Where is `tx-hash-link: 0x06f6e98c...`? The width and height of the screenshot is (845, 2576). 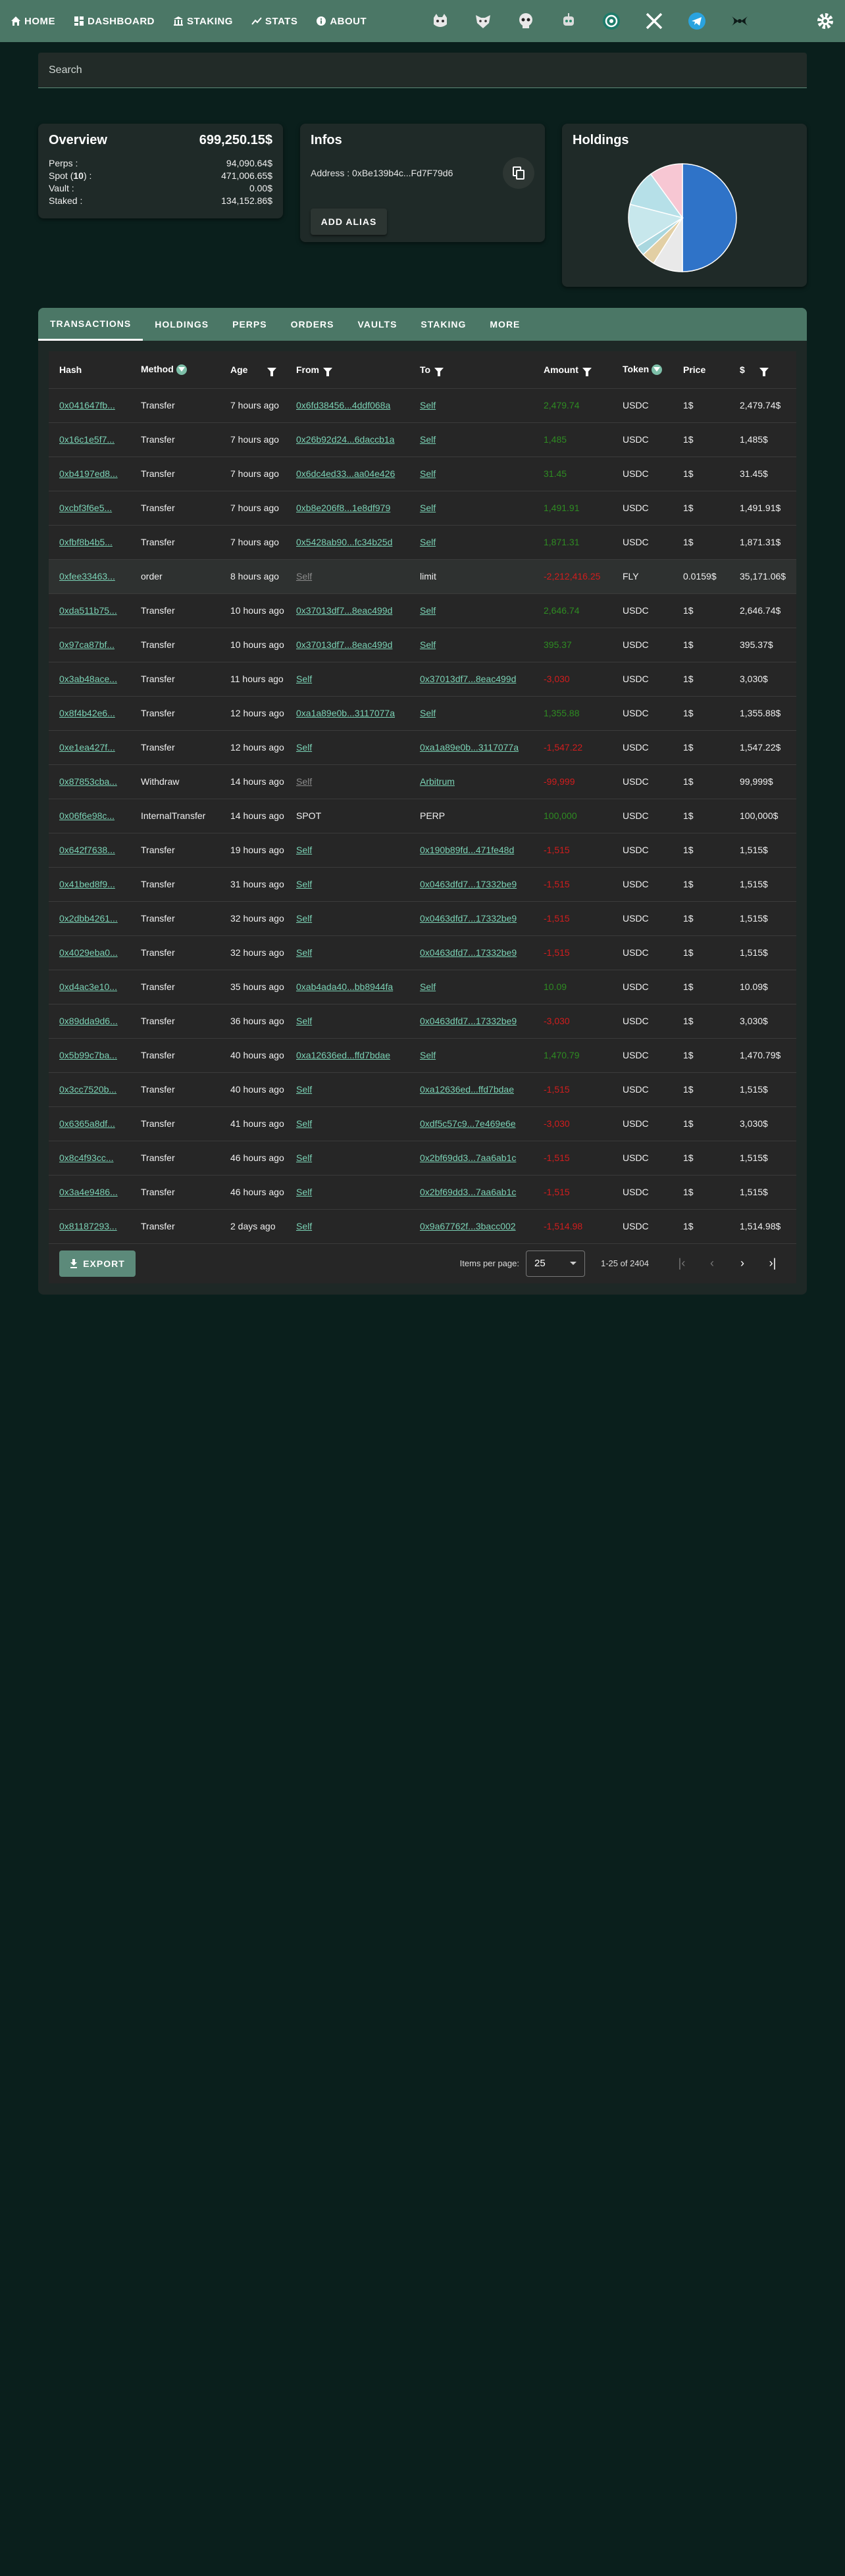 tx-hash-link: 0x06f6e98c... is located at coordinates (87, 815).